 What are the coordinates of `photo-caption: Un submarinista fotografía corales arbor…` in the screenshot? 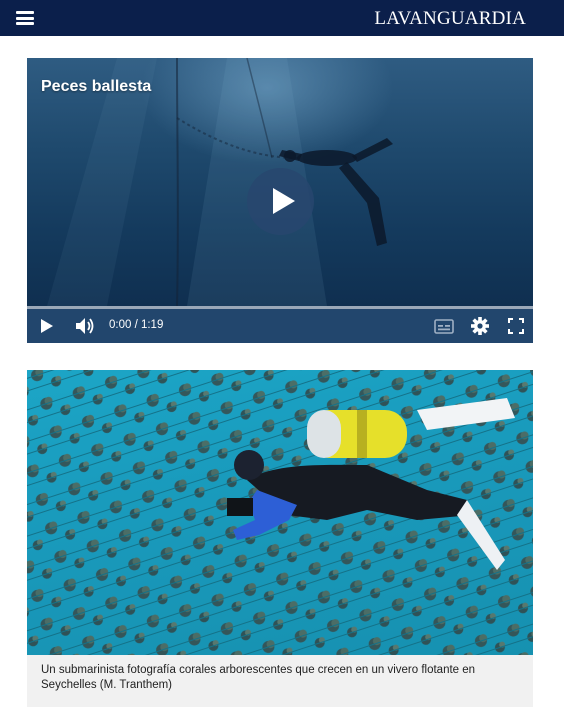 It's located at (280, 681).